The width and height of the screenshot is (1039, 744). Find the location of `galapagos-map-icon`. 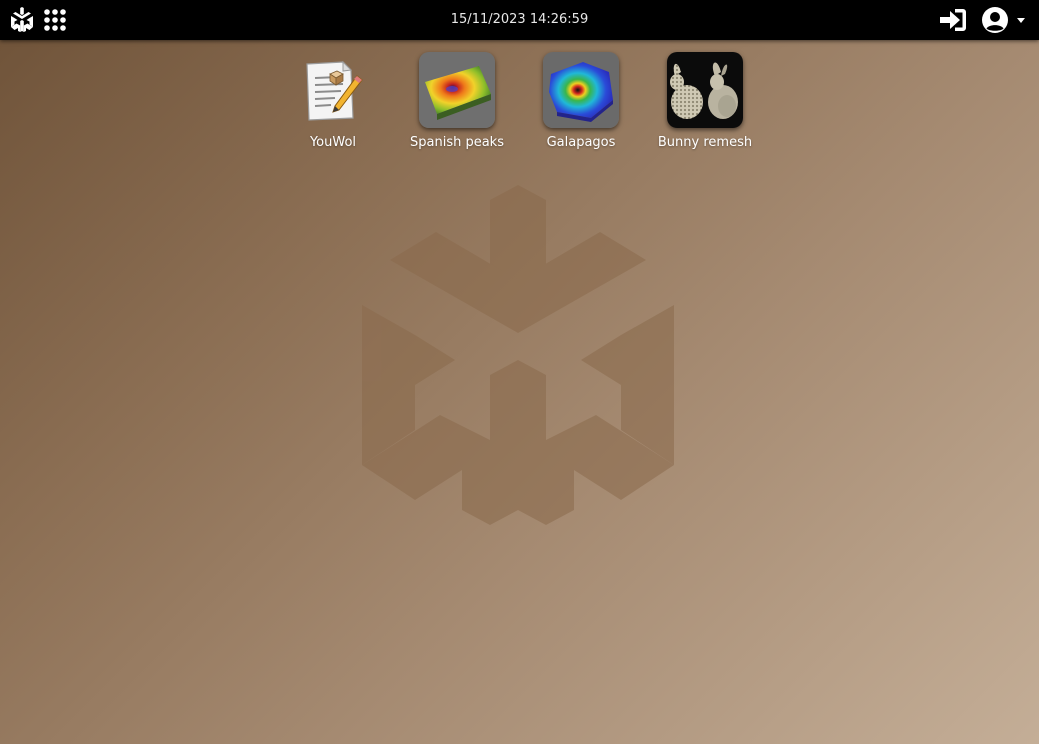

galapagos-map-icon is located at coordinates (581, 90).